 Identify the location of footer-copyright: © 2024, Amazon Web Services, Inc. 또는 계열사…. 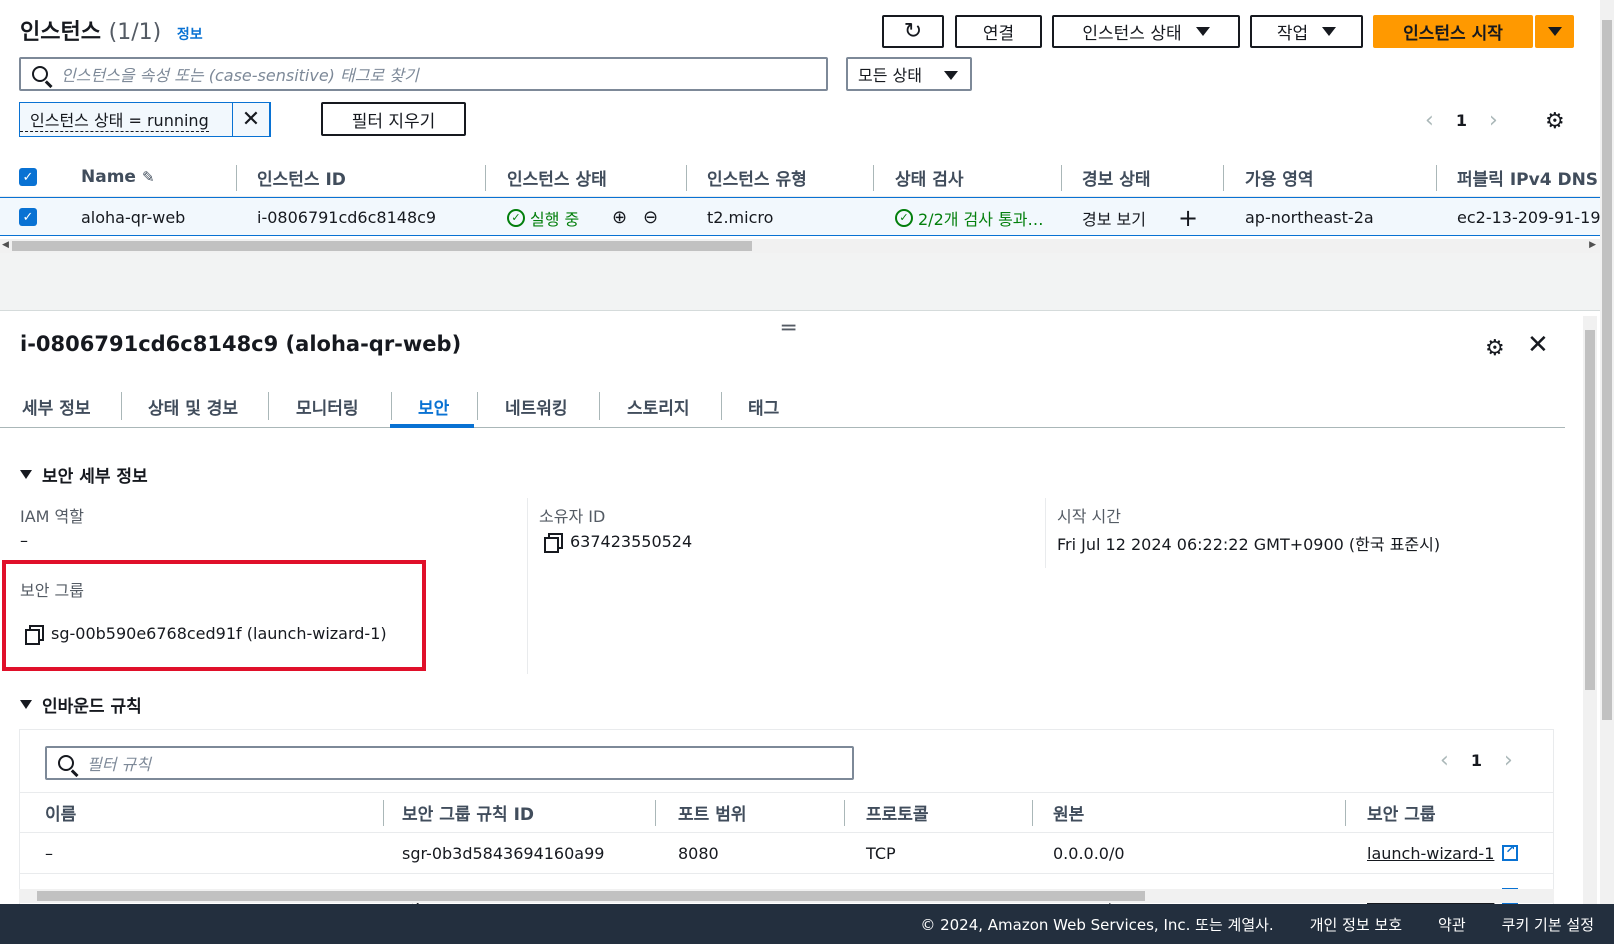
(1097, 924).